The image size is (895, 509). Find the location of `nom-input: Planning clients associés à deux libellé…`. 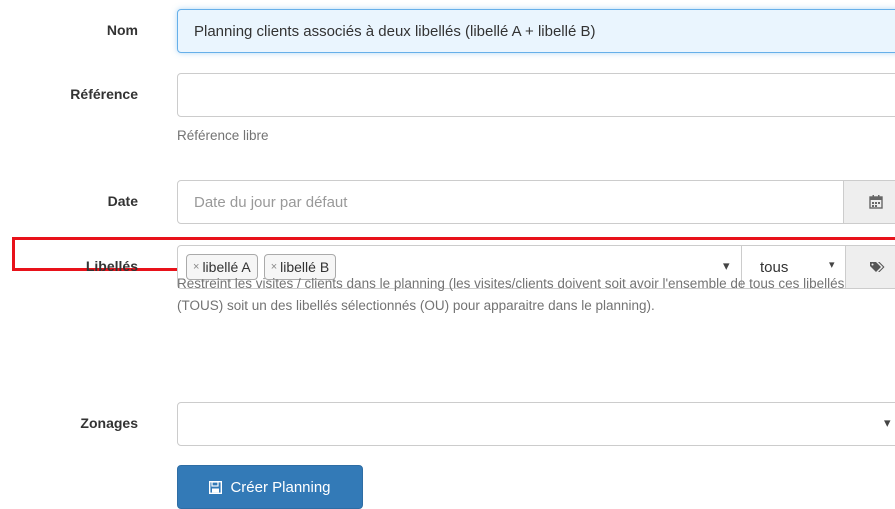

nom-input: Planning clients associés à deux libellé… is located at coordinates (536, 31).